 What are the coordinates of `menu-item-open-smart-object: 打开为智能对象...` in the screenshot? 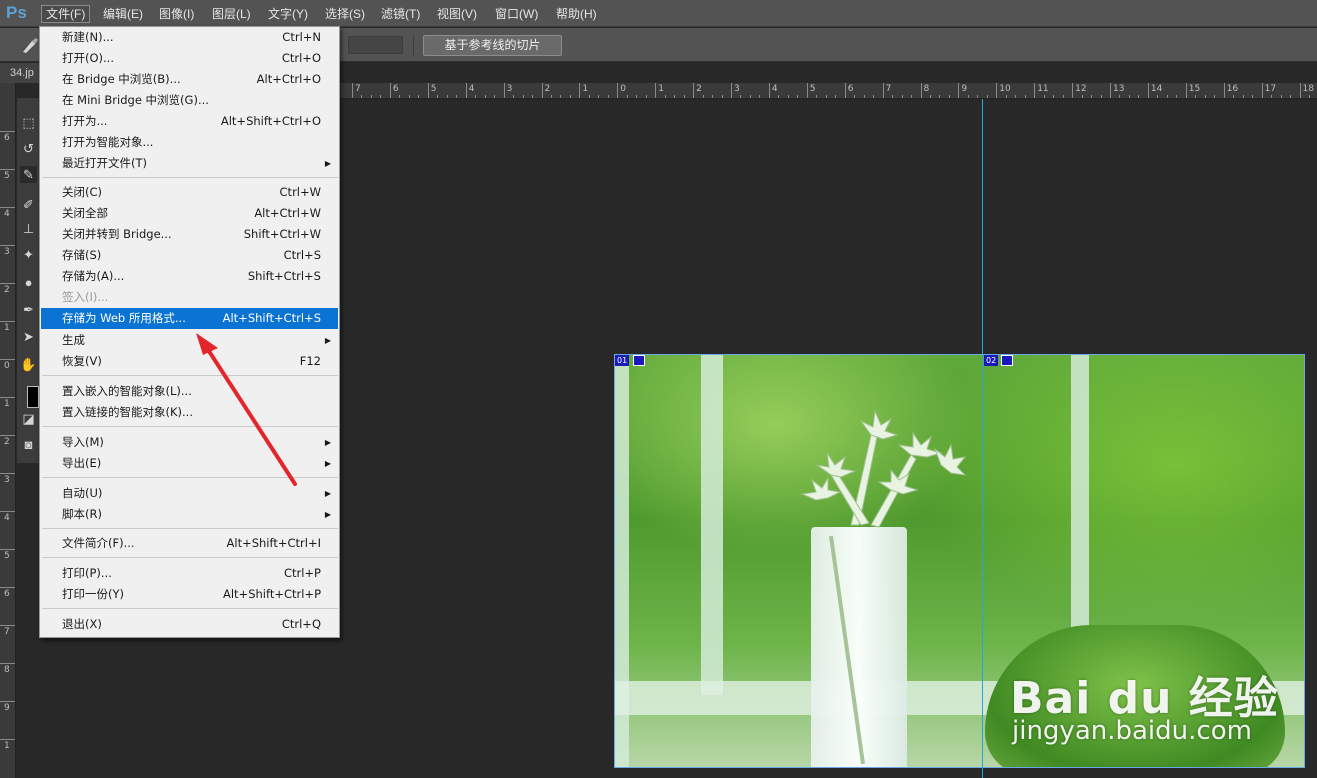 It's located at (189, 142).